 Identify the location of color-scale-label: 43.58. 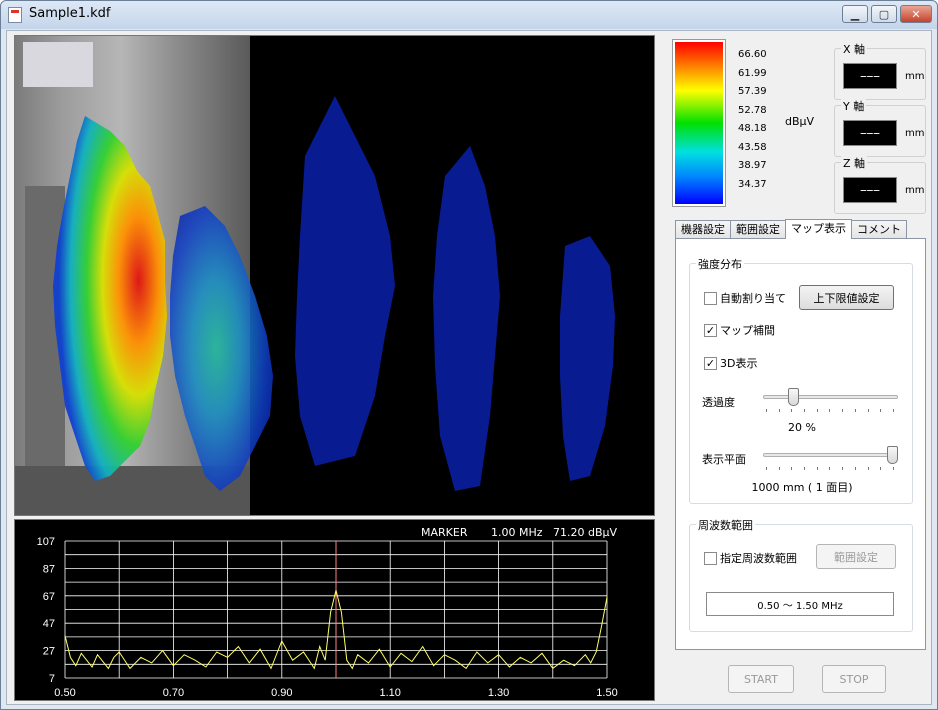
(752, 147).